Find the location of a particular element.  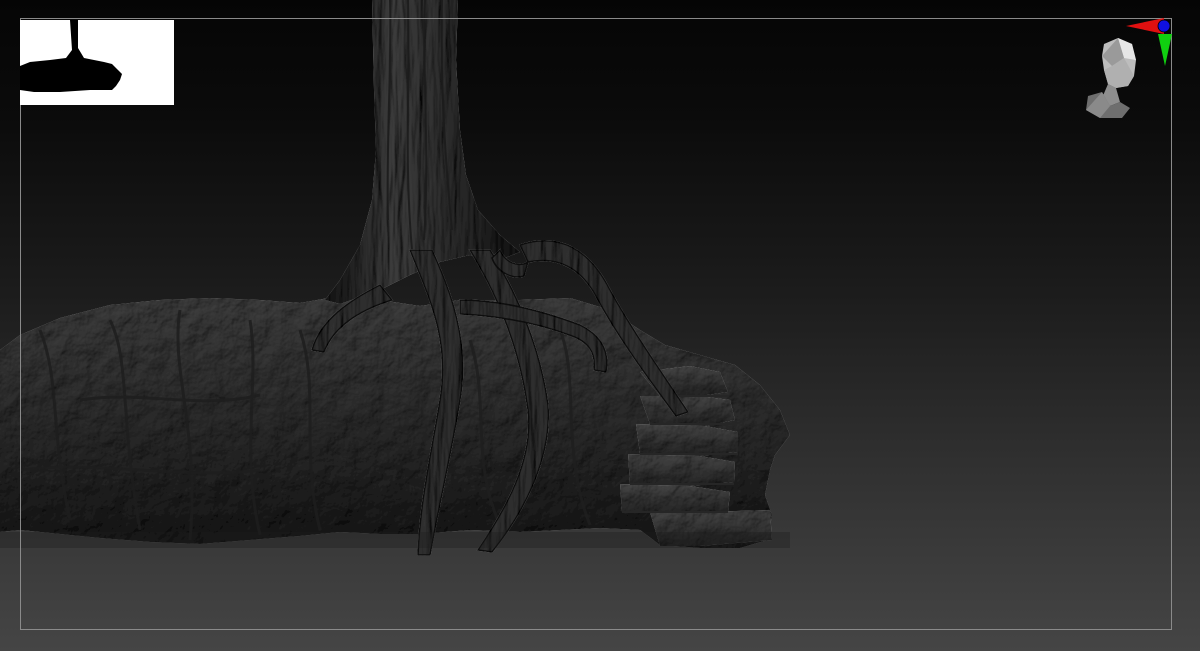

y-axis-arrow is located at coordinates (1165, 50).